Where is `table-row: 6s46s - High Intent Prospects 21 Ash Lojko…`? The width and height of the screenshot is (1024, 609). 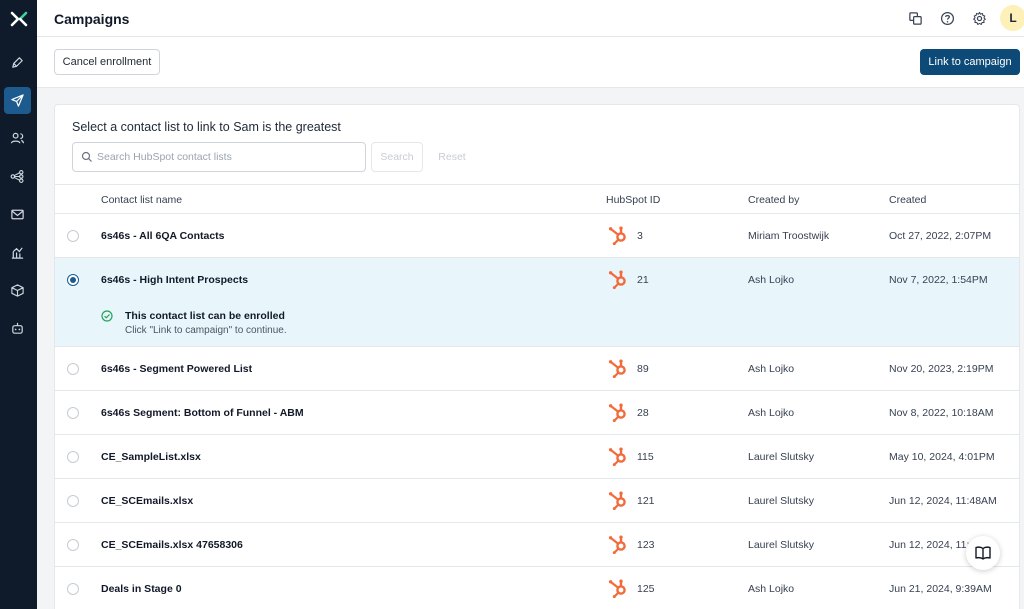
table-row: 6s46s - High Intent Prospects 21 Ash Lojko… is located at coordinates (537, 280).